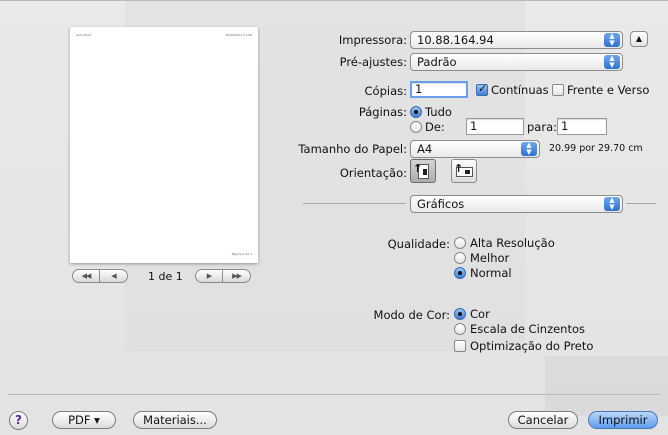 The height and width of the screenshot is (435, 668). I want to click on quality-better-label: Melhor, so click(490, 258).